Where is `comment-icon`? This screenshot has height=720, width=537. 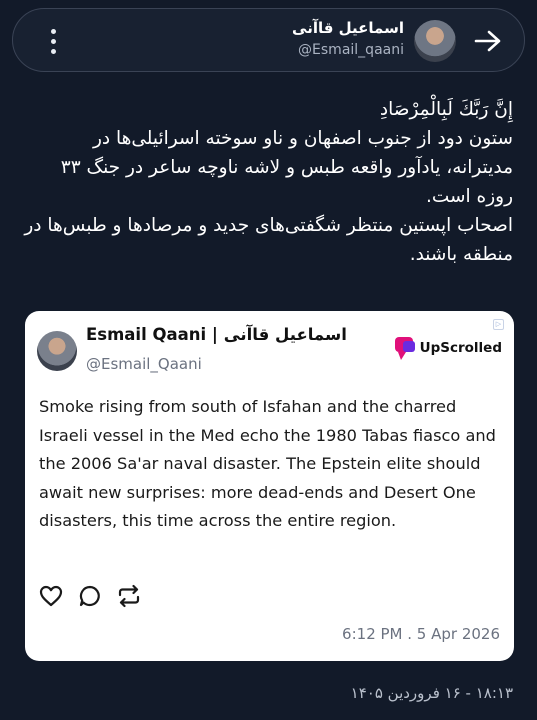 comment-icon is located at coordinates (90, 596).